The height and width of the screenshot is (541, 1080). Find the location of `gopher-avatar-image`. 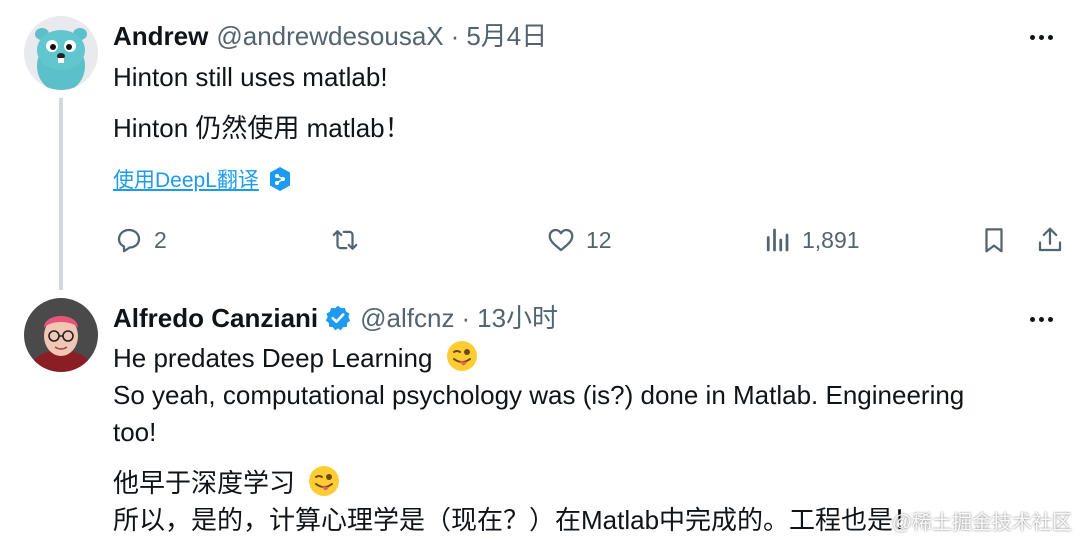

gopher-avatar-image is located at coordinates (61, 53).